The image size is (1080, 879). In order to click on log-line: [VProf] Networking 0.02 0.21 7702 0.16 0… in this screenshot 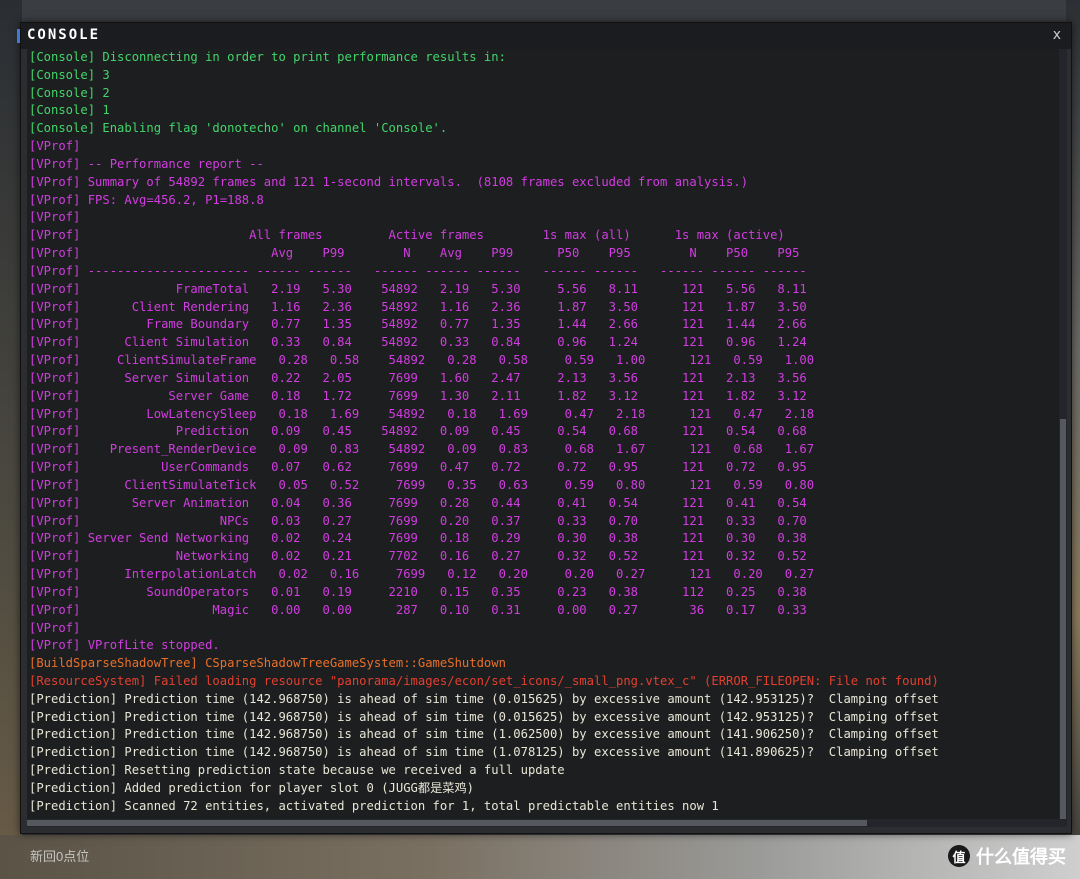, I will do `click(418, 556)`.